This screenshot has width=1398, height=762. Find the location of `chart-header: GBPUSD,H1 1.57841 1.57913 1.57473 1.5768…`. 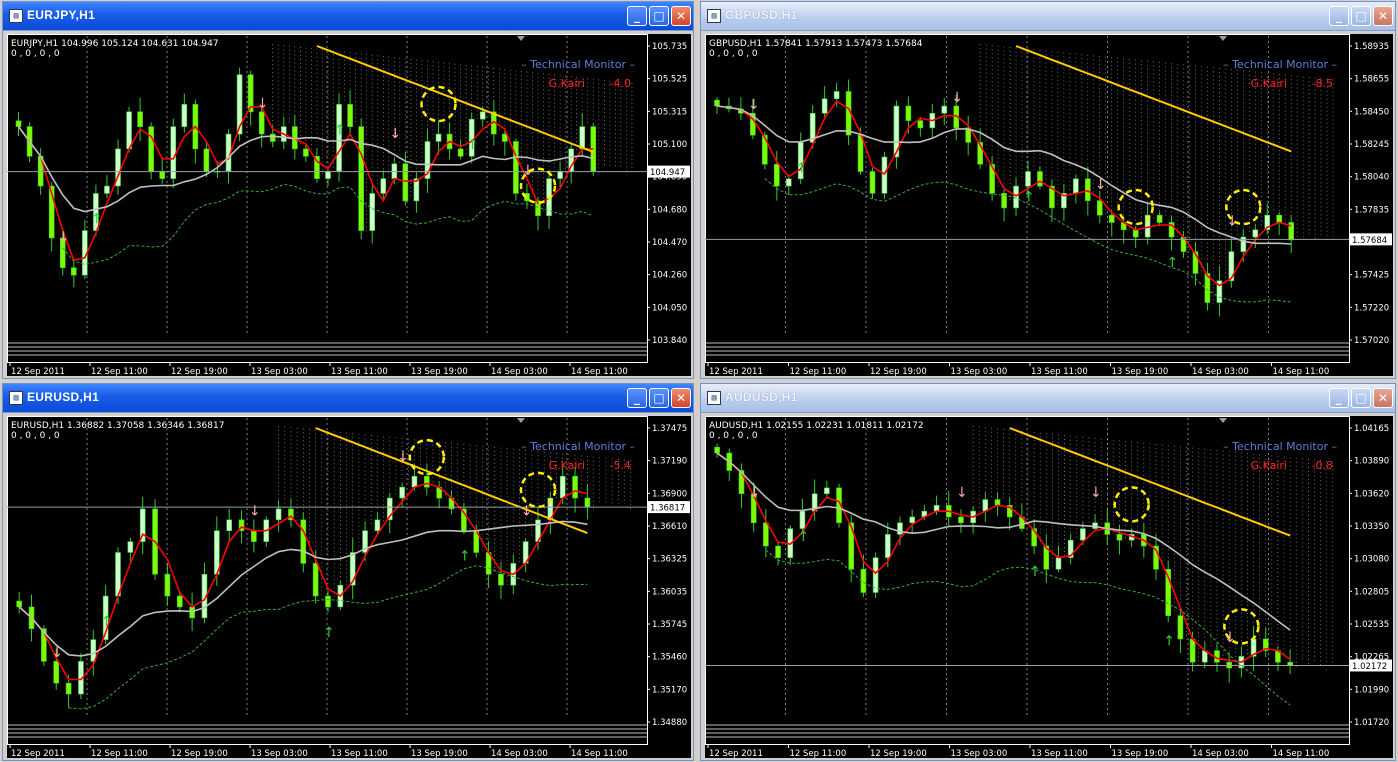

chart-header: GBPUSD,H1 1.57841 1.57913 1.57473 1.5768… is located at coordinates (816, 44).